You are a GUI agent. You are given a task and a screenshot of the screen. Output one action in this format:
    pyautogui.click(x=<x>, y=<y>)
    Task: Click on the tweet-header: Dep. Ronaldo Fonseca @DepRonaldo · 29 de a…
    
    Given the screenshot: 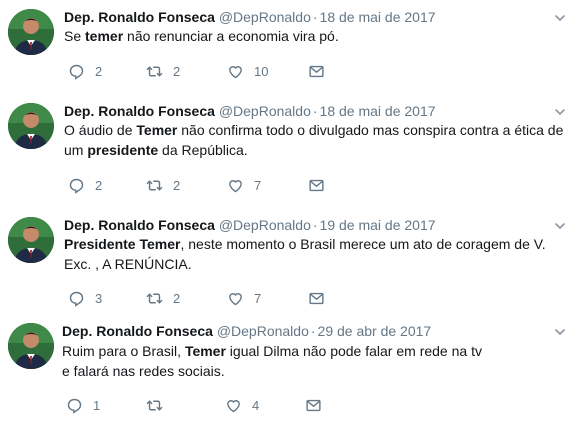 What is the action you would take?
    pyautogui.click(x=246, y=331)
    